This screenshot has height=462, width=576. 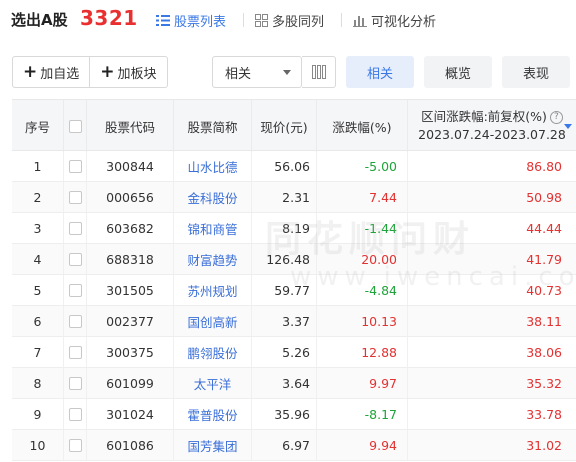 I want to click on tab-stock-list-label: 股票列表, so click(x=200, y=22).